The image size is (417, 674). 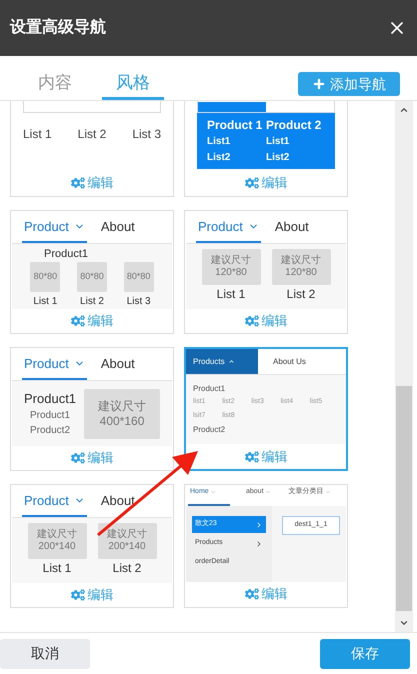 What do you see at coordinates (404, 110) in the screenshot?
I see `scroll-up-icon` at bounding box center [404, 110].